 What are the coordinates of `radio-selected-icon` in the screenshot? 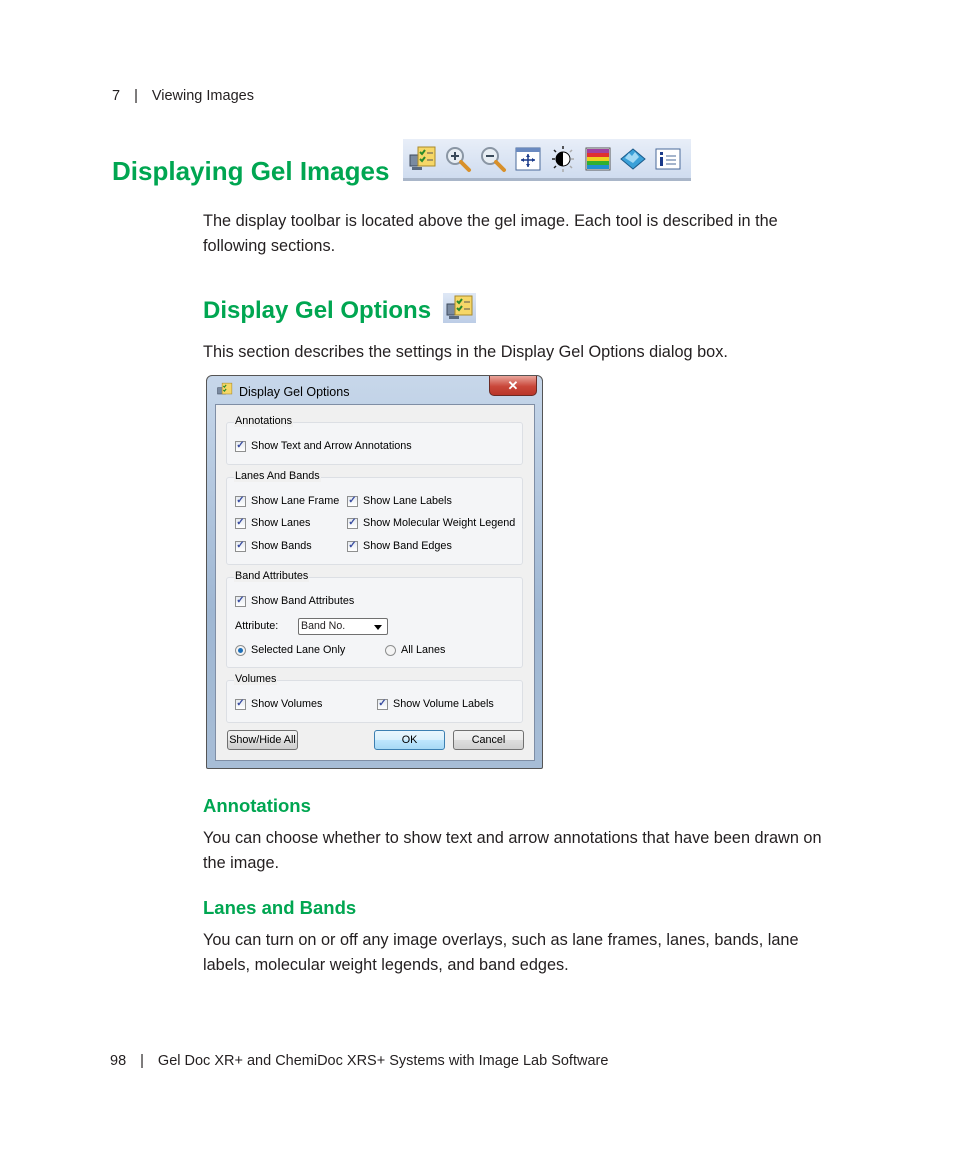 It's located at (240, 650).